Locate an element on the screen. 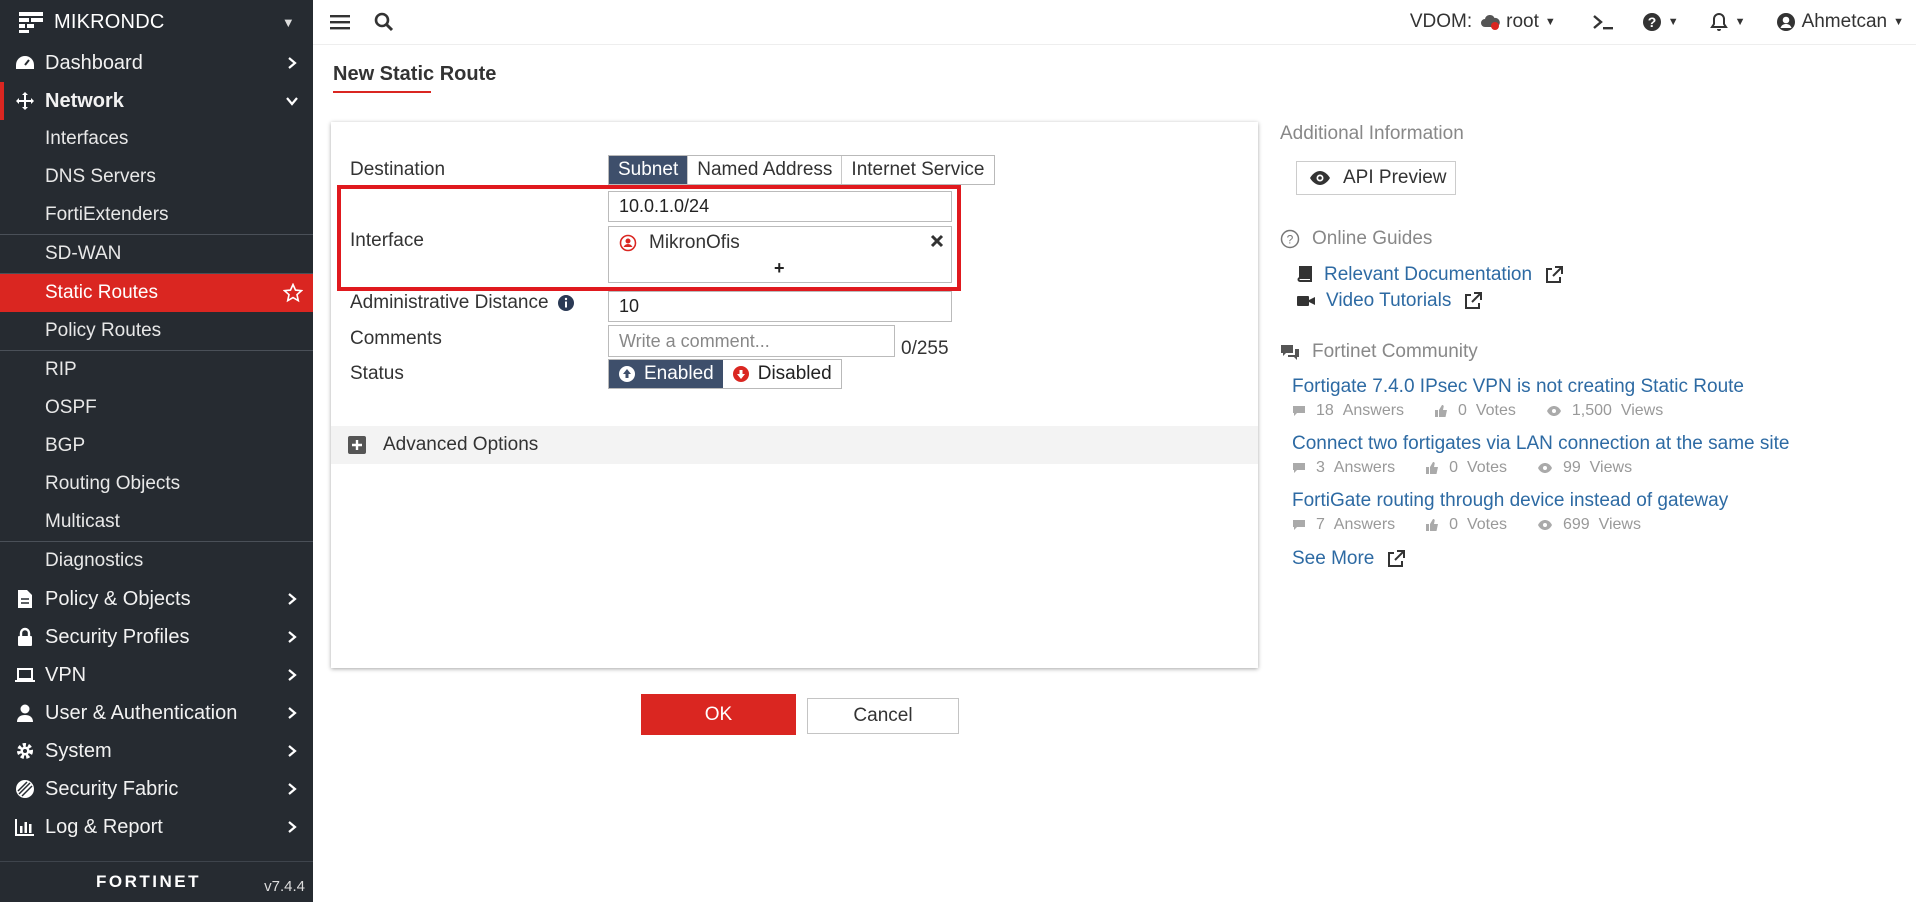 This screenshot has height=902, width=1916. video-tutorials-link: Video Tutorials is located at coordinates (1389, 301).